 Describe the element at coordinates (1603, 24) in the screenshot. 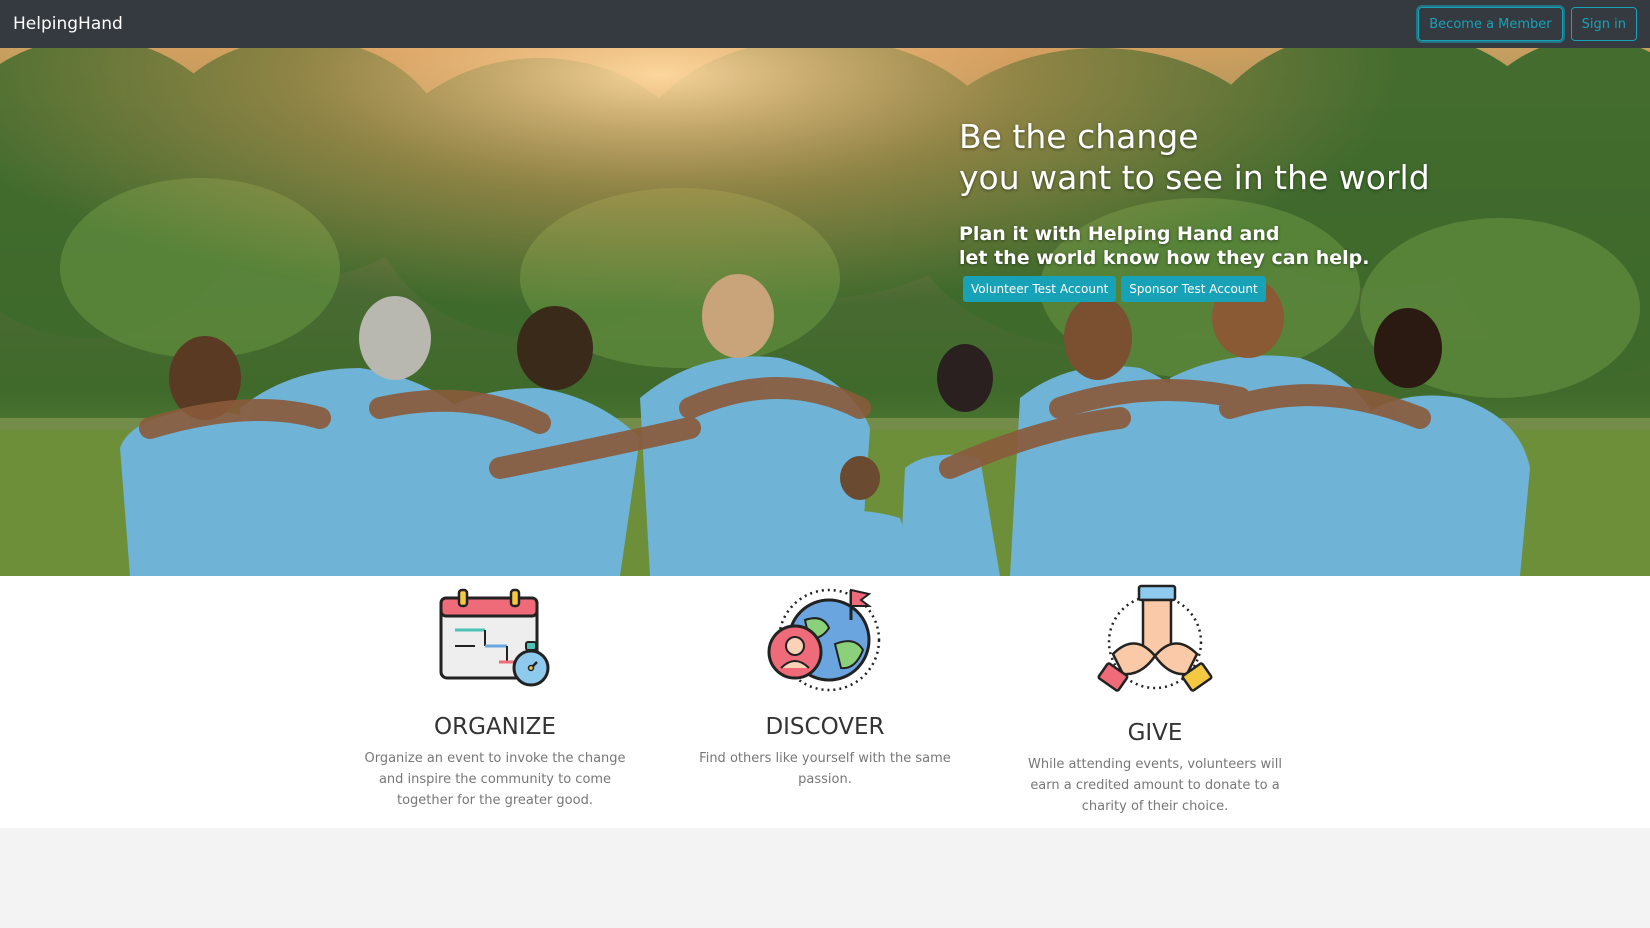

I see `sign-in-button: Sign in` at that location.